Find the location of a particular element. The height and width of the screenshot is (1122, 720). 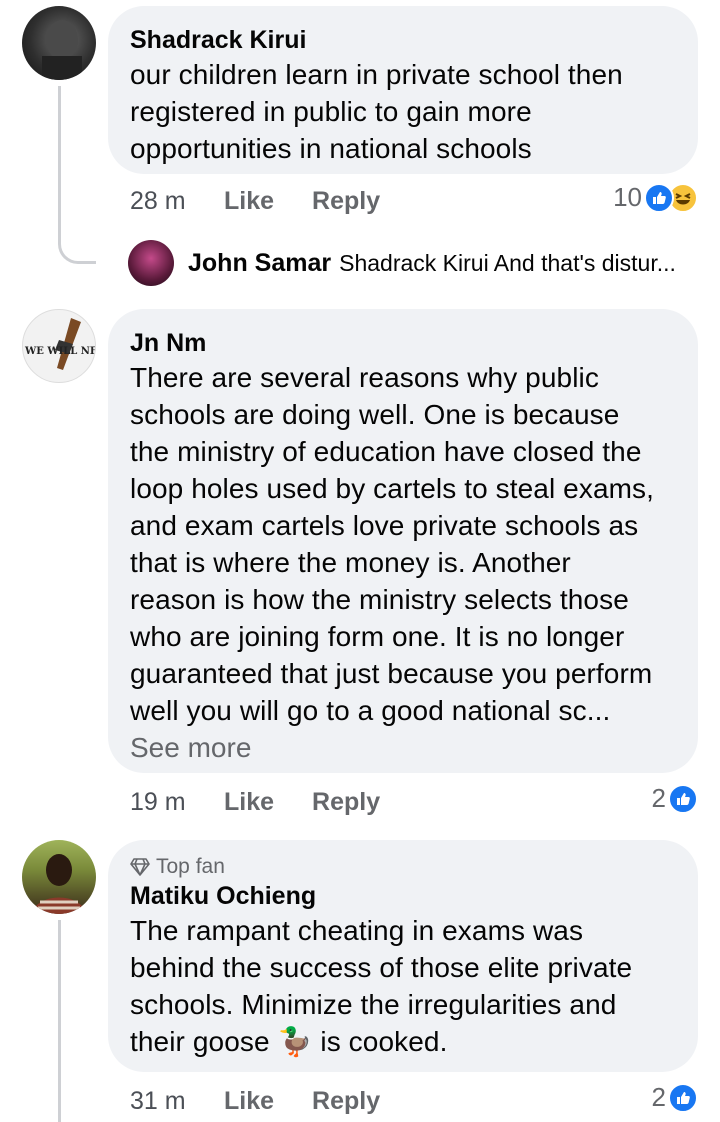

comment-text-line: The rampant cheating in exams was is located at coordinates (357, 930).